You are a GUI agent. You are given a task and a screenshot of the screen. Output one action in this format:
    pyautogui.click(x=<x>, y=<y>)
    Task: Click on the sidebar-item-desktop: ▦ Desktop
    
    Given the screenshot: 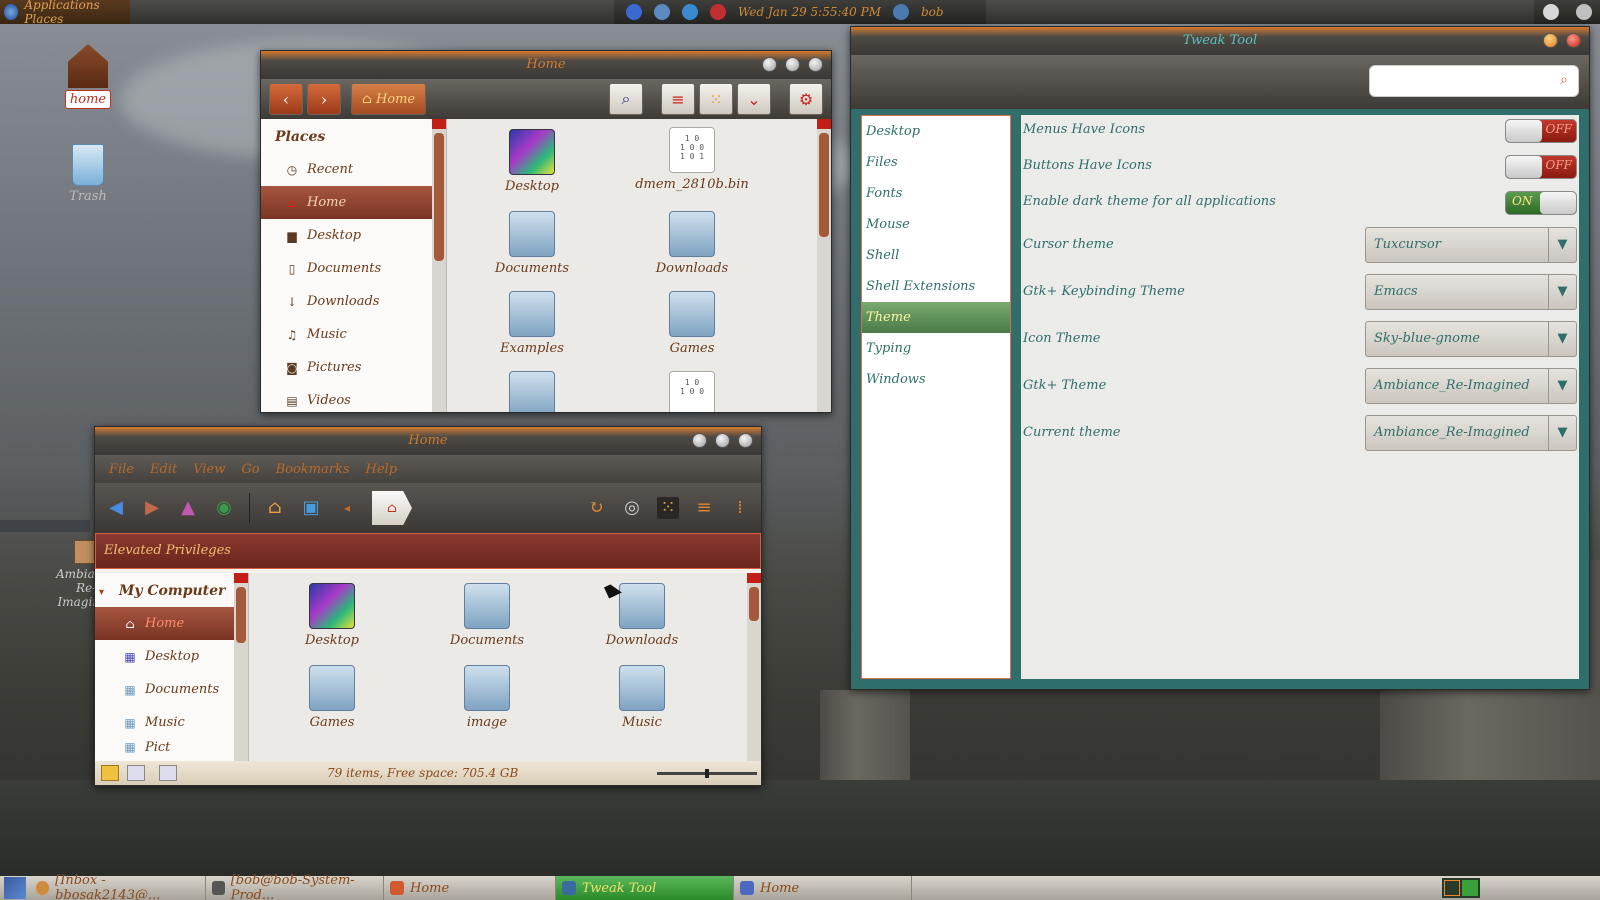 What is the action you would take?
    pyautogui.click(x=171, y=656)
    